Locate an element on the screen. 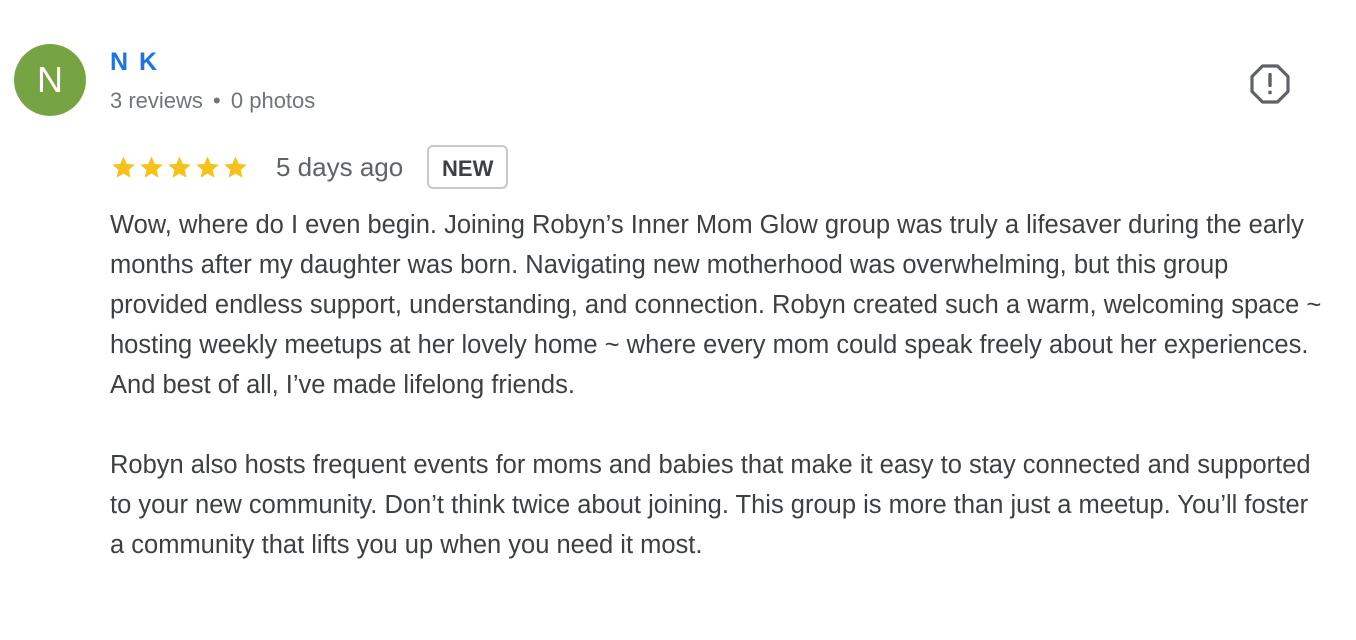 The width and height of the screenshot is (1356, 640). review-date: 5 days ago is located at coordinates (340, 166).